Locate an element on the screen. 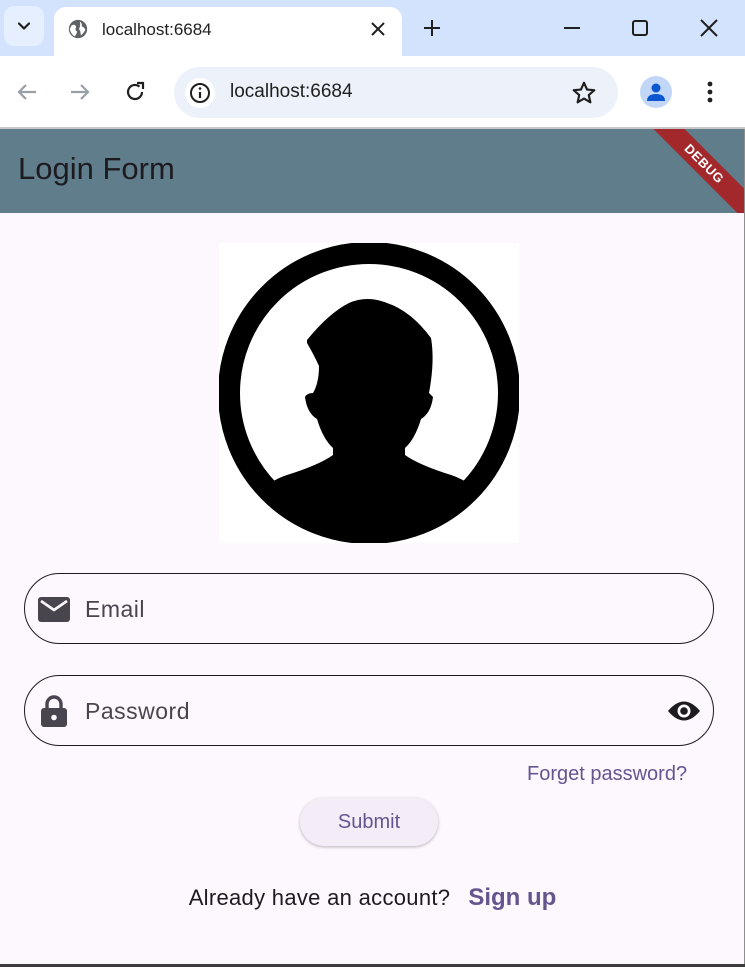 The width and height of the screenshot is (745, 967). password-input is located at coordinates (365, 711).